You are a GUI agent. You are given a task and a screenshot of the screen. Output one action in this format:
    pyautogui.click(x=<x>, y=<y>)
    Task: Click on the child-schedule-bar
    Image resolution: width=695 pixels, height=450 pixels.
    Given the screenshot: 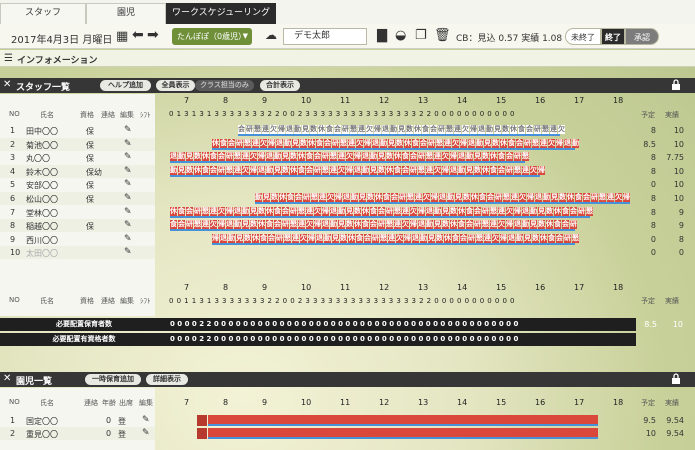 What is the action you would take?
    pyautogui.click(x=403, y=419)
    